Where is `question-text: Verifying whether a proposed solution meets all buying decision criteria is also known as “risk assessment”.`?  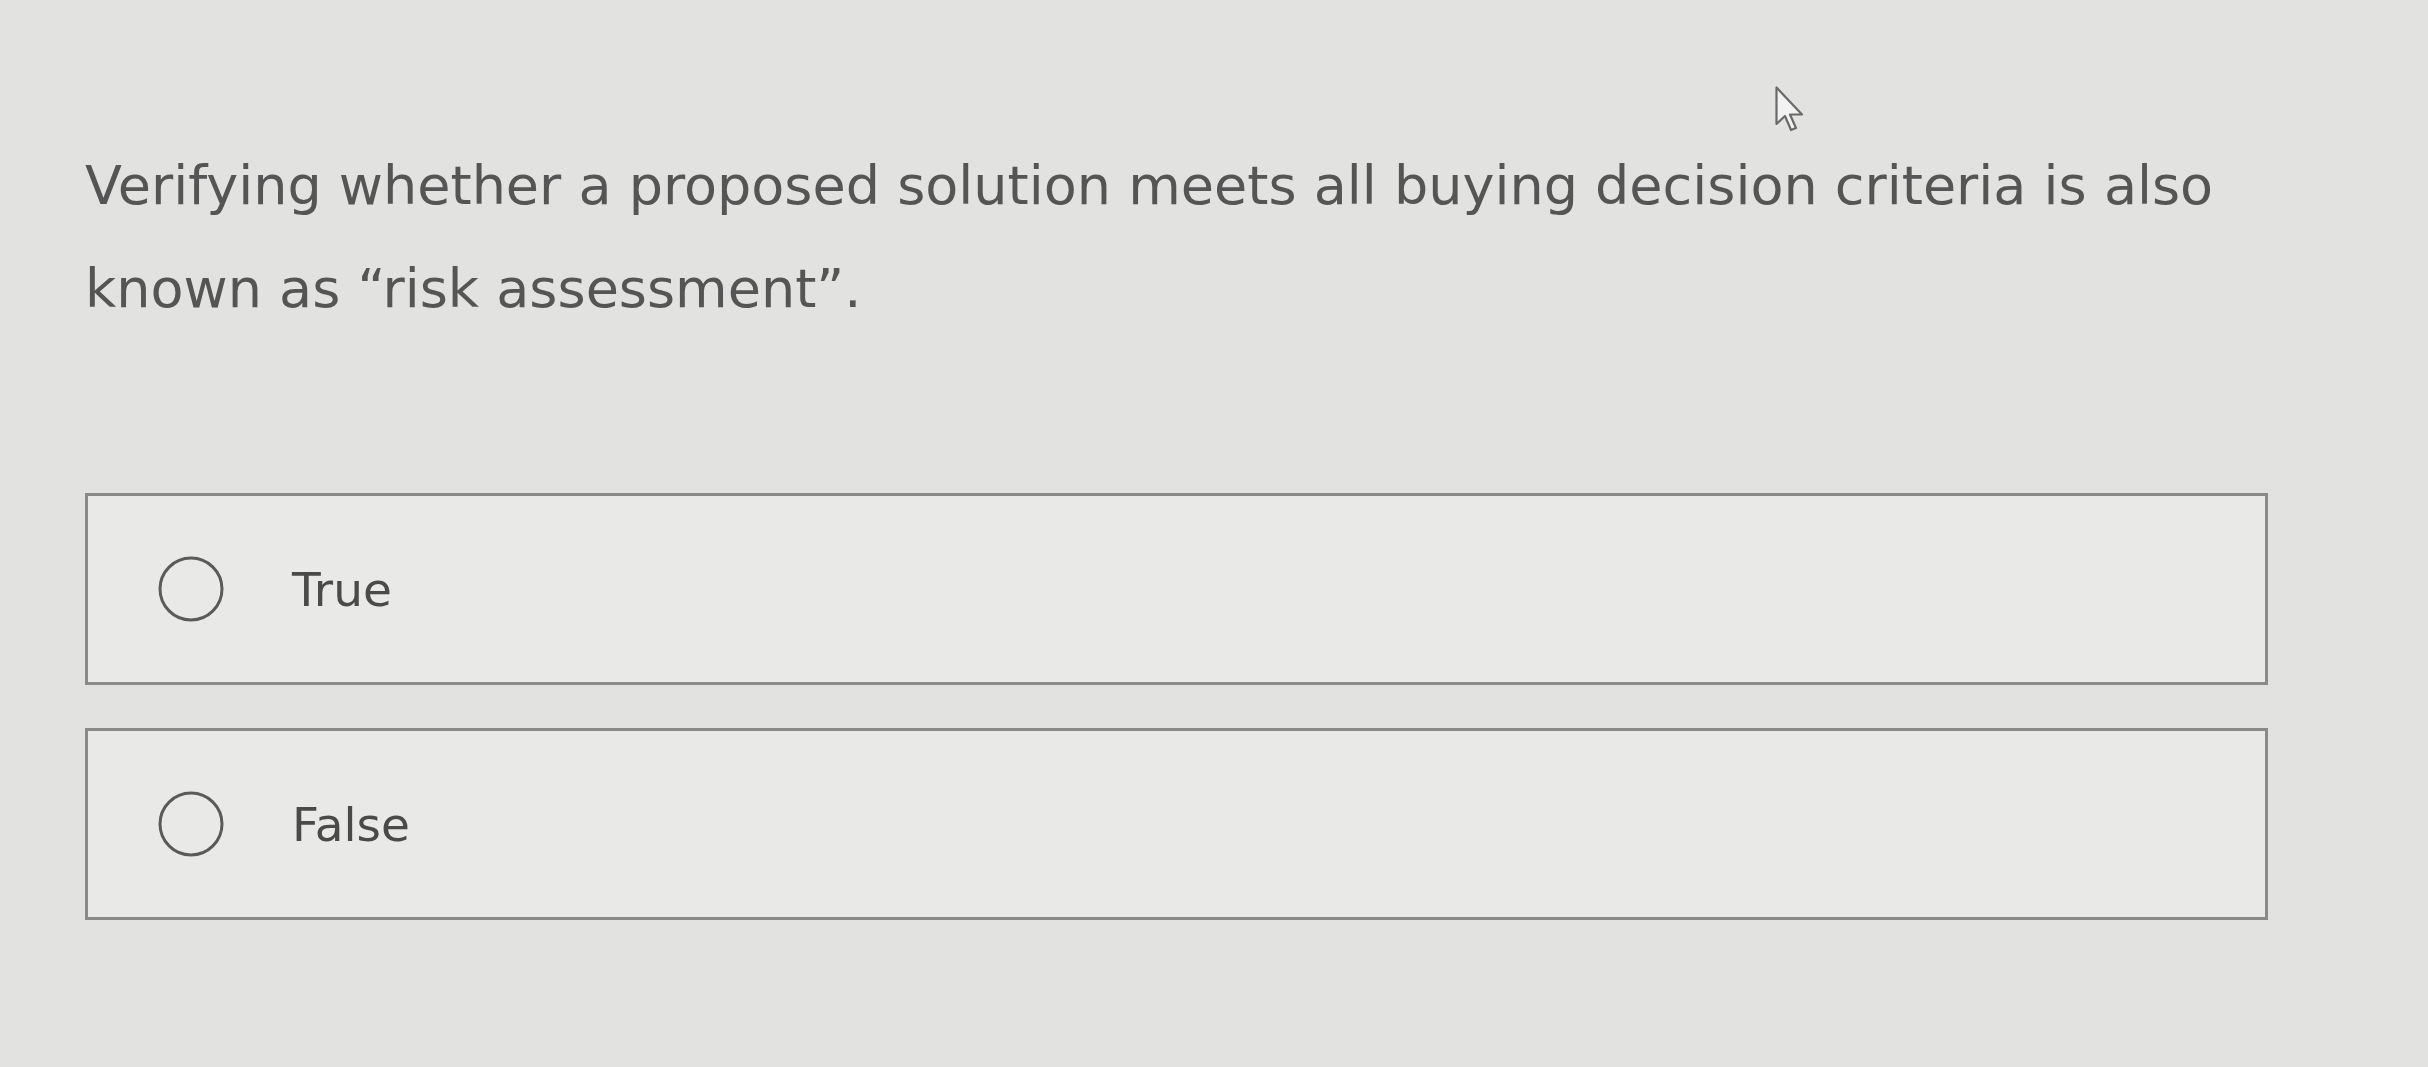
question-text: Verifying whether a proposed solution meets all buying decision criteria is also known as “risk assessment”. is located at coordinates (1150, 237).